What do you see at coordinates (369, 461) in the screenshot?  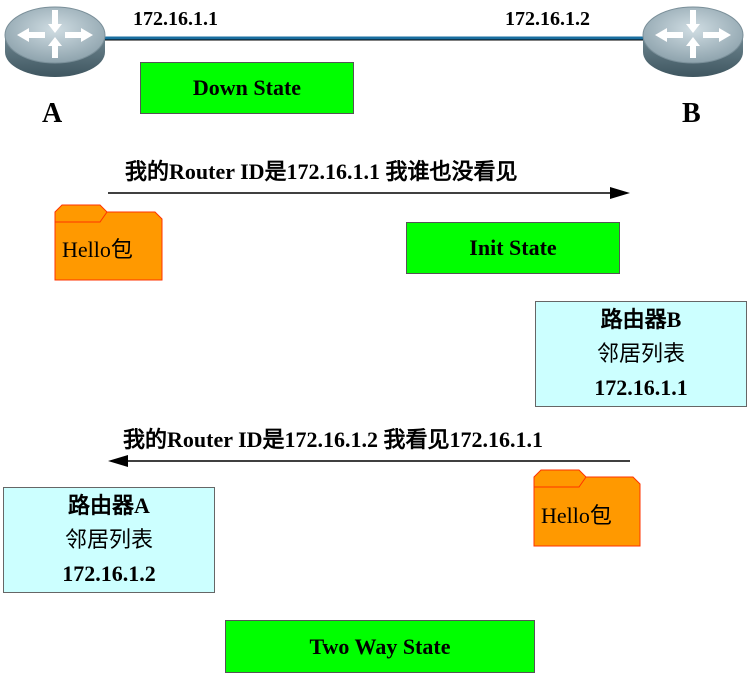 I see `arrow-left` at bounding box center [369, 461].